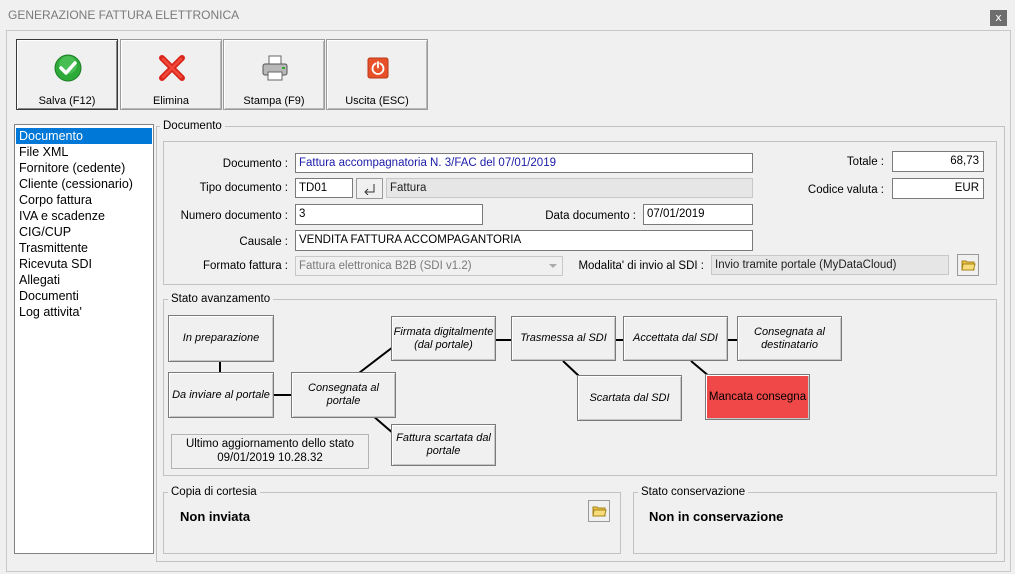 This screenshot has height=574, width=1015. What do you see at coordinates (757, 397) in the screenshot?
I see `status-mancata-consegna: Mancata consegna` at bounding box center [757, 397].